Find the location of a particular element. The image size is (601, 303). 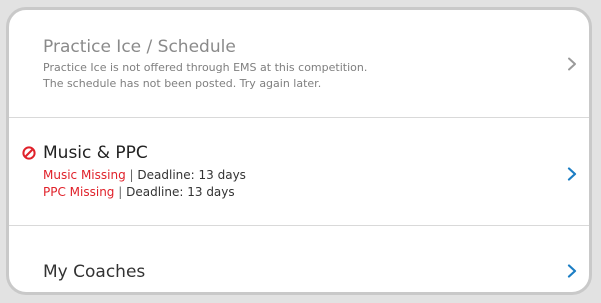

music-missing-label: Music Missing is located at coordinates (84, 175).